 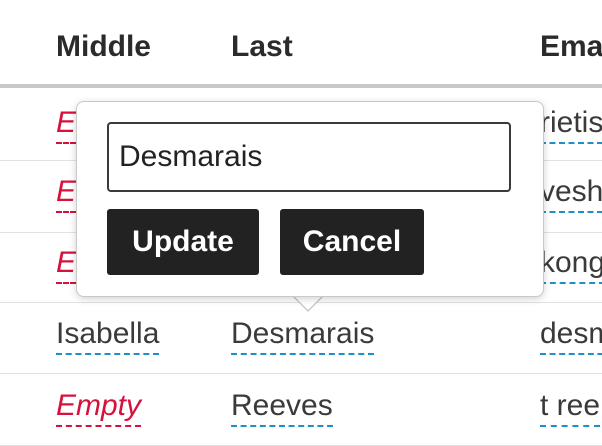 What do you see at coordinates (352, 242) in the screenshot?
I see `cancel-button: Cancel` at bounding box center [352, 242].